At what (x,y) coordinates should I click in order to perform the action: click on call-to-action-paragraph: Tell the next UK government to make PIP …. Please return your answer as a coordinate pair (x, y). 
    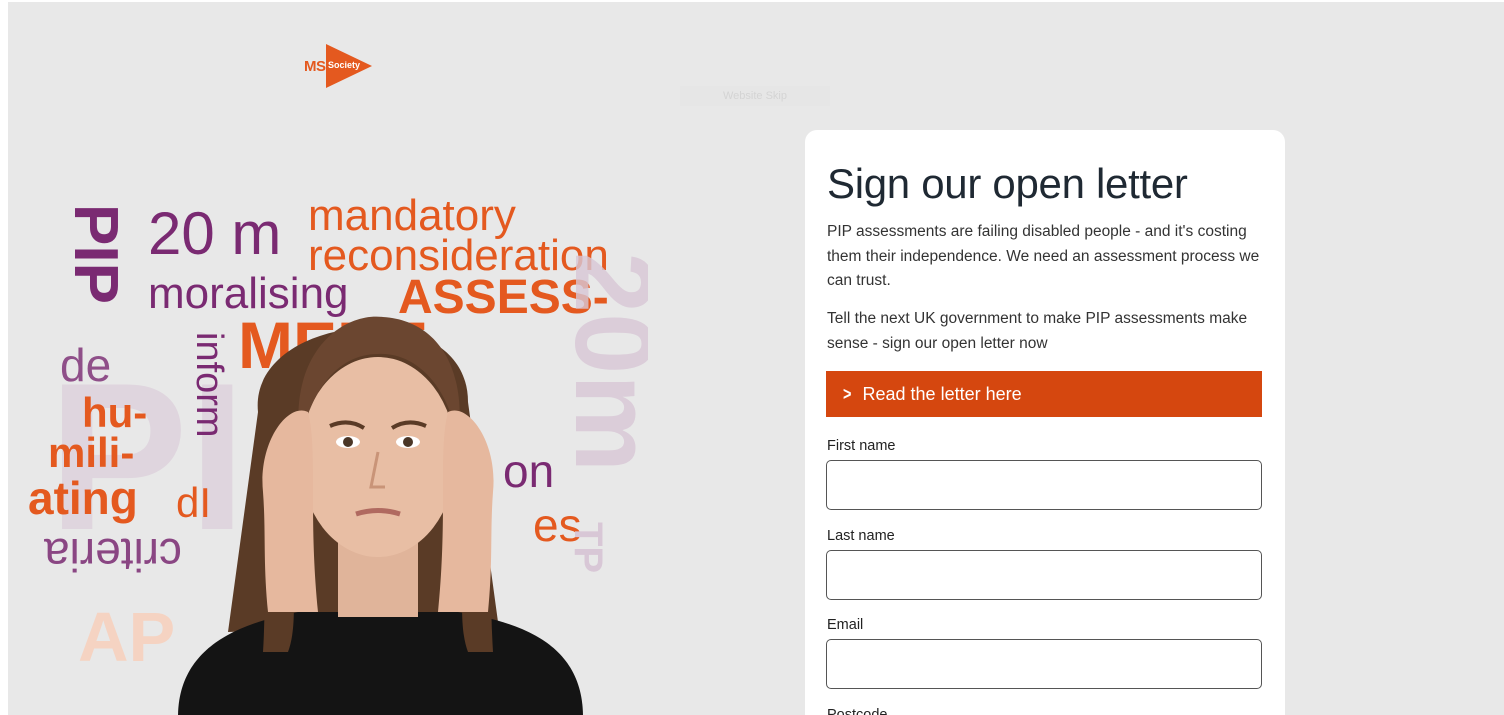
    Looking at the image, I should click on (1037, 331).